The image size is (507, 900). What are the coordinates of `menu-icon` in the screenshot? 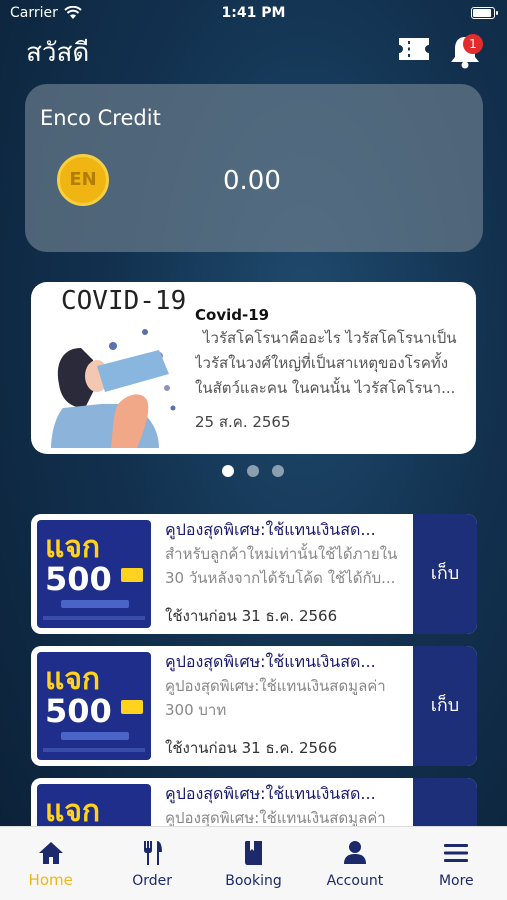 It's located at (456, 853).